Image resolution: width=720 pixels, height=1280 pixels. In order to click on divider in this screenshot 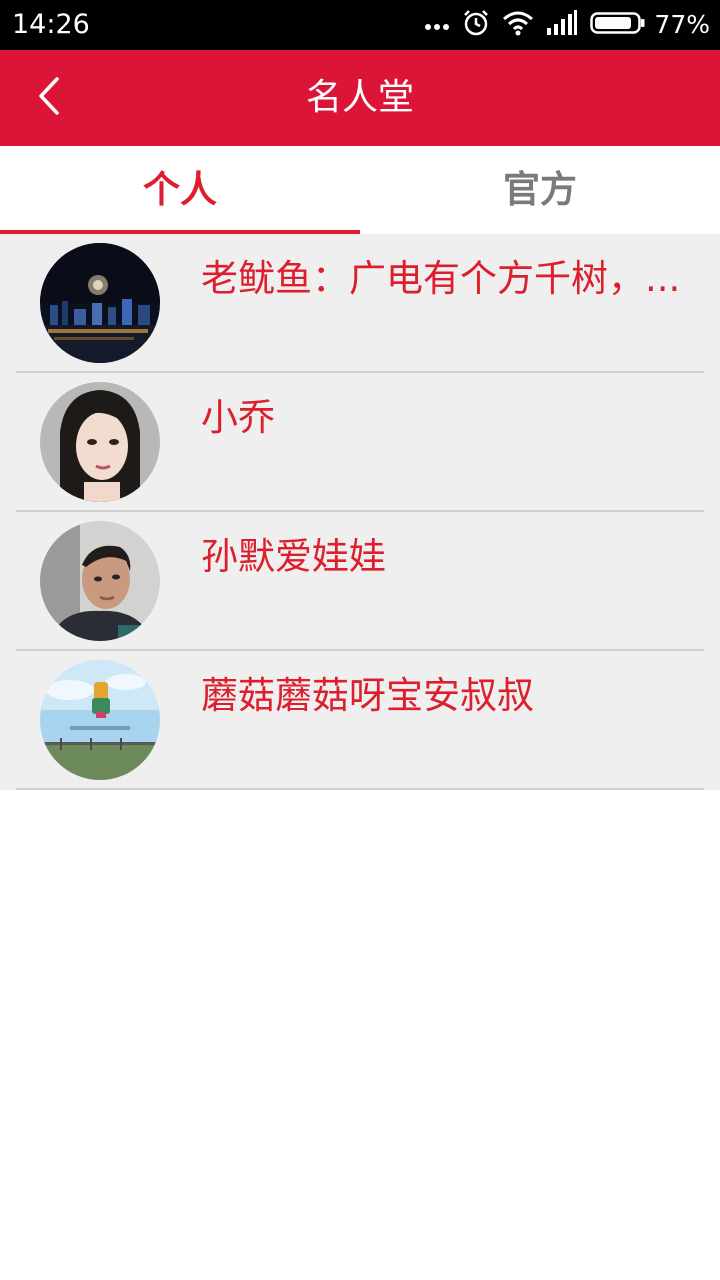, I will do `click(360, 789)`.